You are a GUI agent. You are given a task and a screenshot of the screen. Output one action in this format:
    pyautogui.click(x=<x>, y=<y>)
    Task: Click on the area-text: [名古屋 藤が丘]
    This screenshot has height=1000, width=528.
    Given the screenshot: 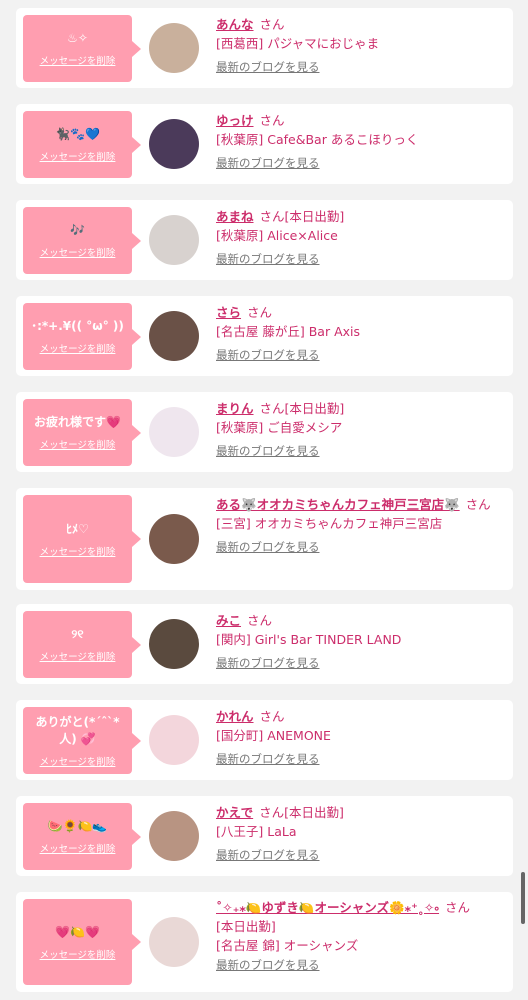 What is the action you would take?
    pyautogui.click(x=260, y=331)
    